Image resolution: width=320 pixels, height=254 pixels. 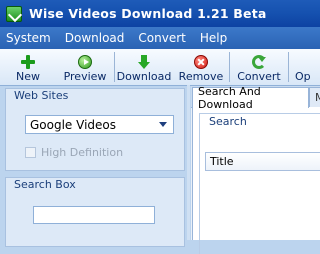 I want to click on convert-button: Convert, so click(x=259, y=67).